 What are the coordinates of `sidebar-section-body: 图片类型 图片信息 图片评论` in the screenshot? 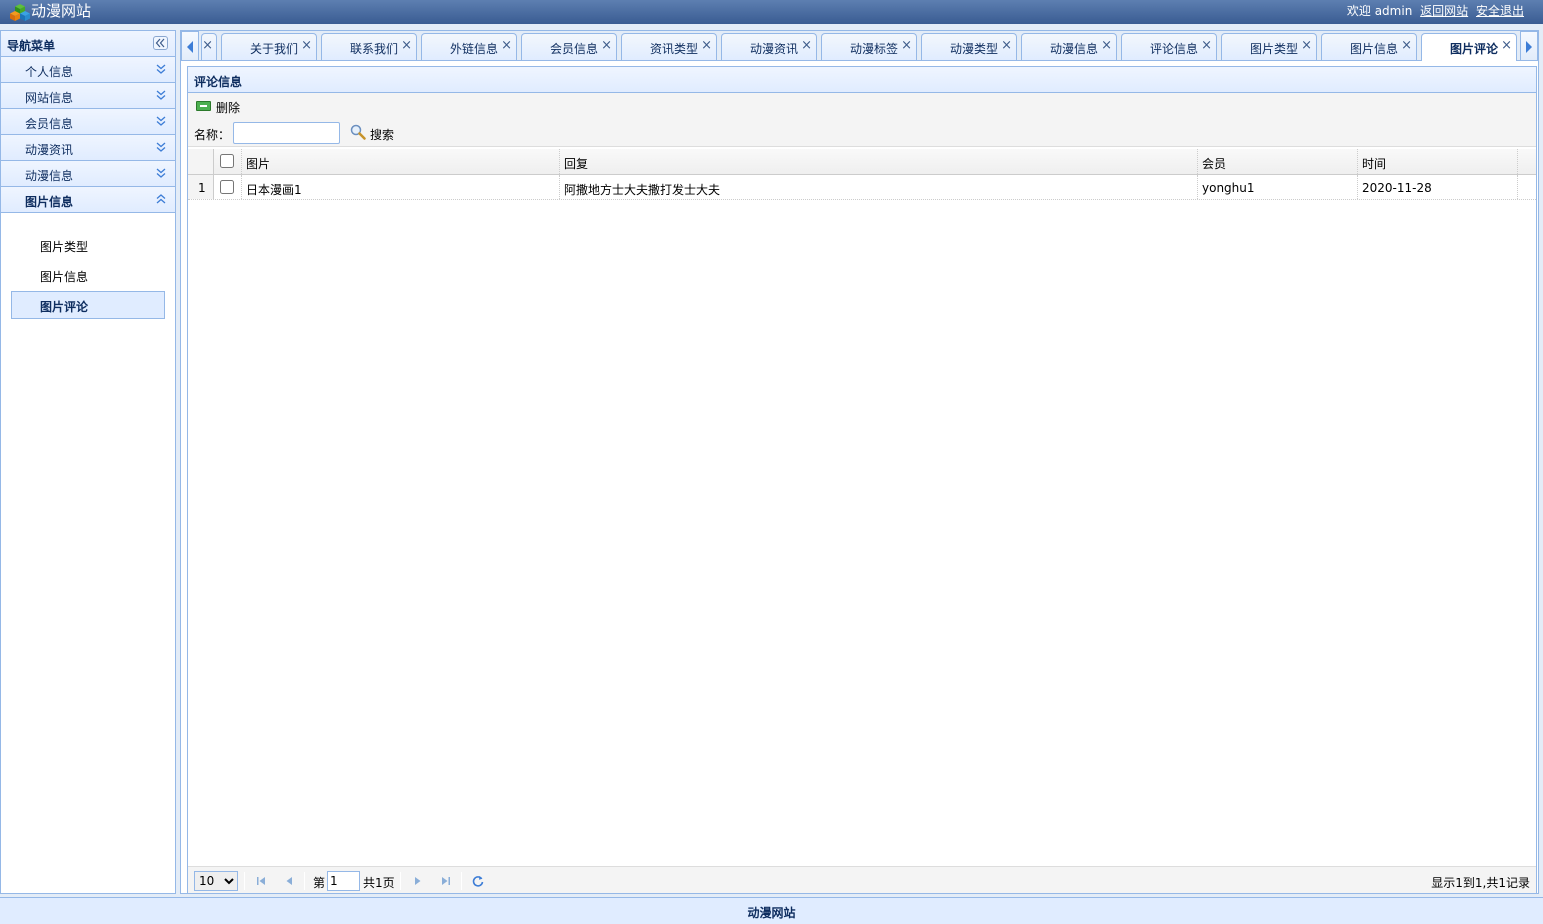 It's located at (88, 266).